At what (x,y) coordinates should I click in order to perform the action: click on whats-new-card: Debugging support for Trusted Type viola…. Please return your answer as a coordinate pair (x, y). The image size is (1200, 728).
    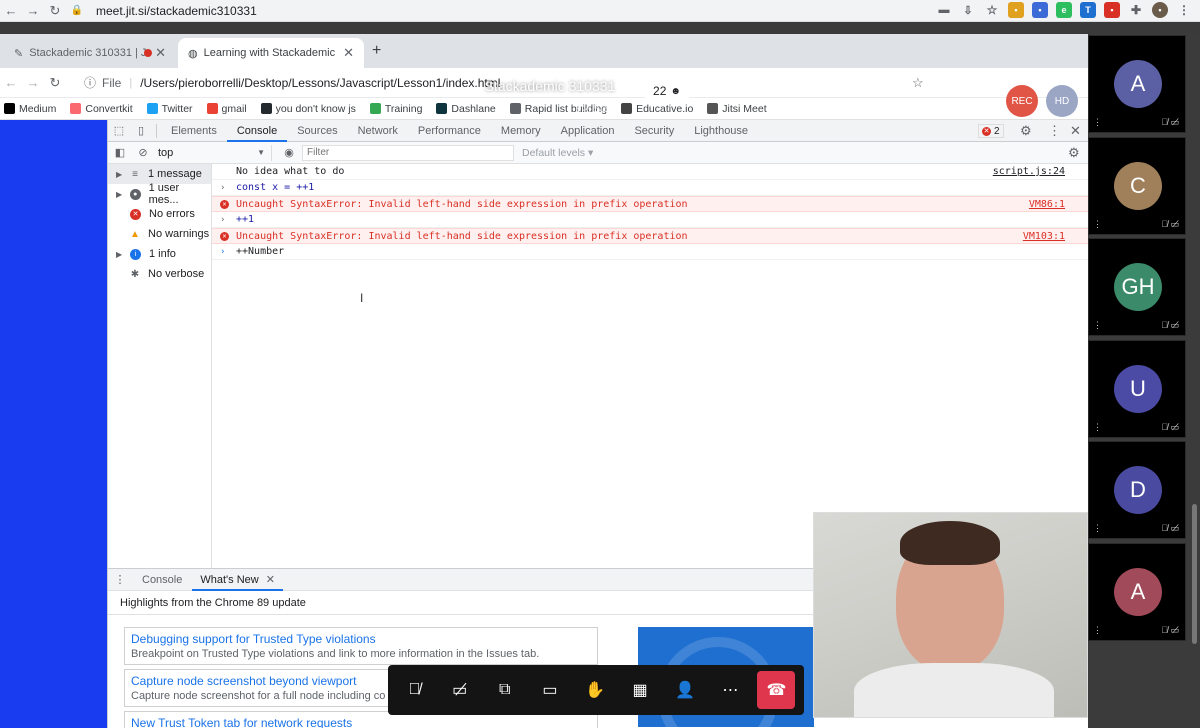
    Looking at the image, I should click on (361, 646).